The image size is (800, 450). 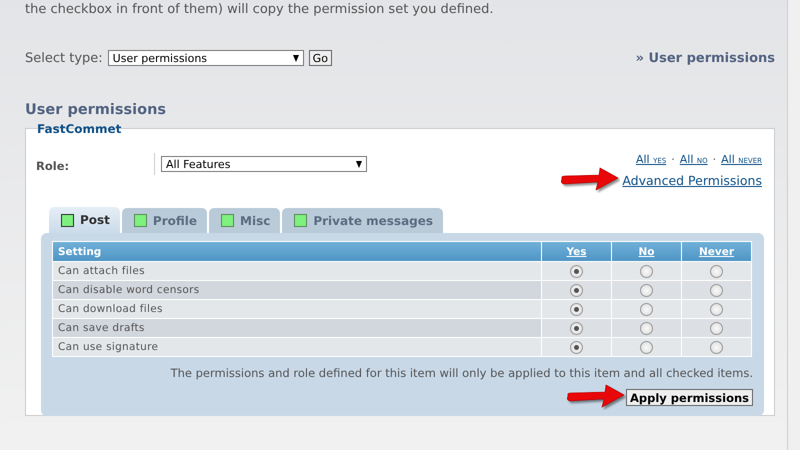 What do you see at coordinates (793, 225) in the screenshot?
I see `scrollbar` at bounding box center [793, 225].